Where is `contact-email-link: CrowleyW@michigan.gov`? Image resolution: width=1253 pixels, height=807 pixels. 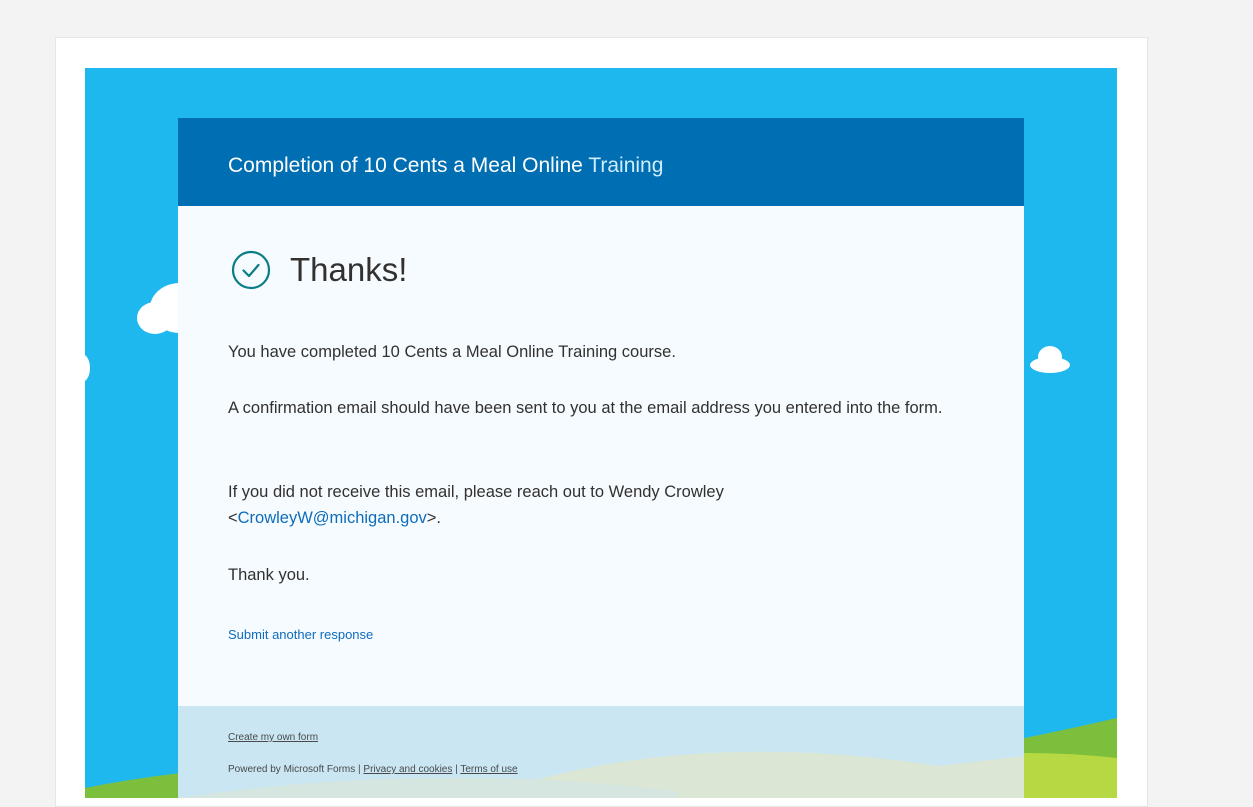
contact-email-link: CrowleyW@michigan.gov is located at coordinates (332, 518).